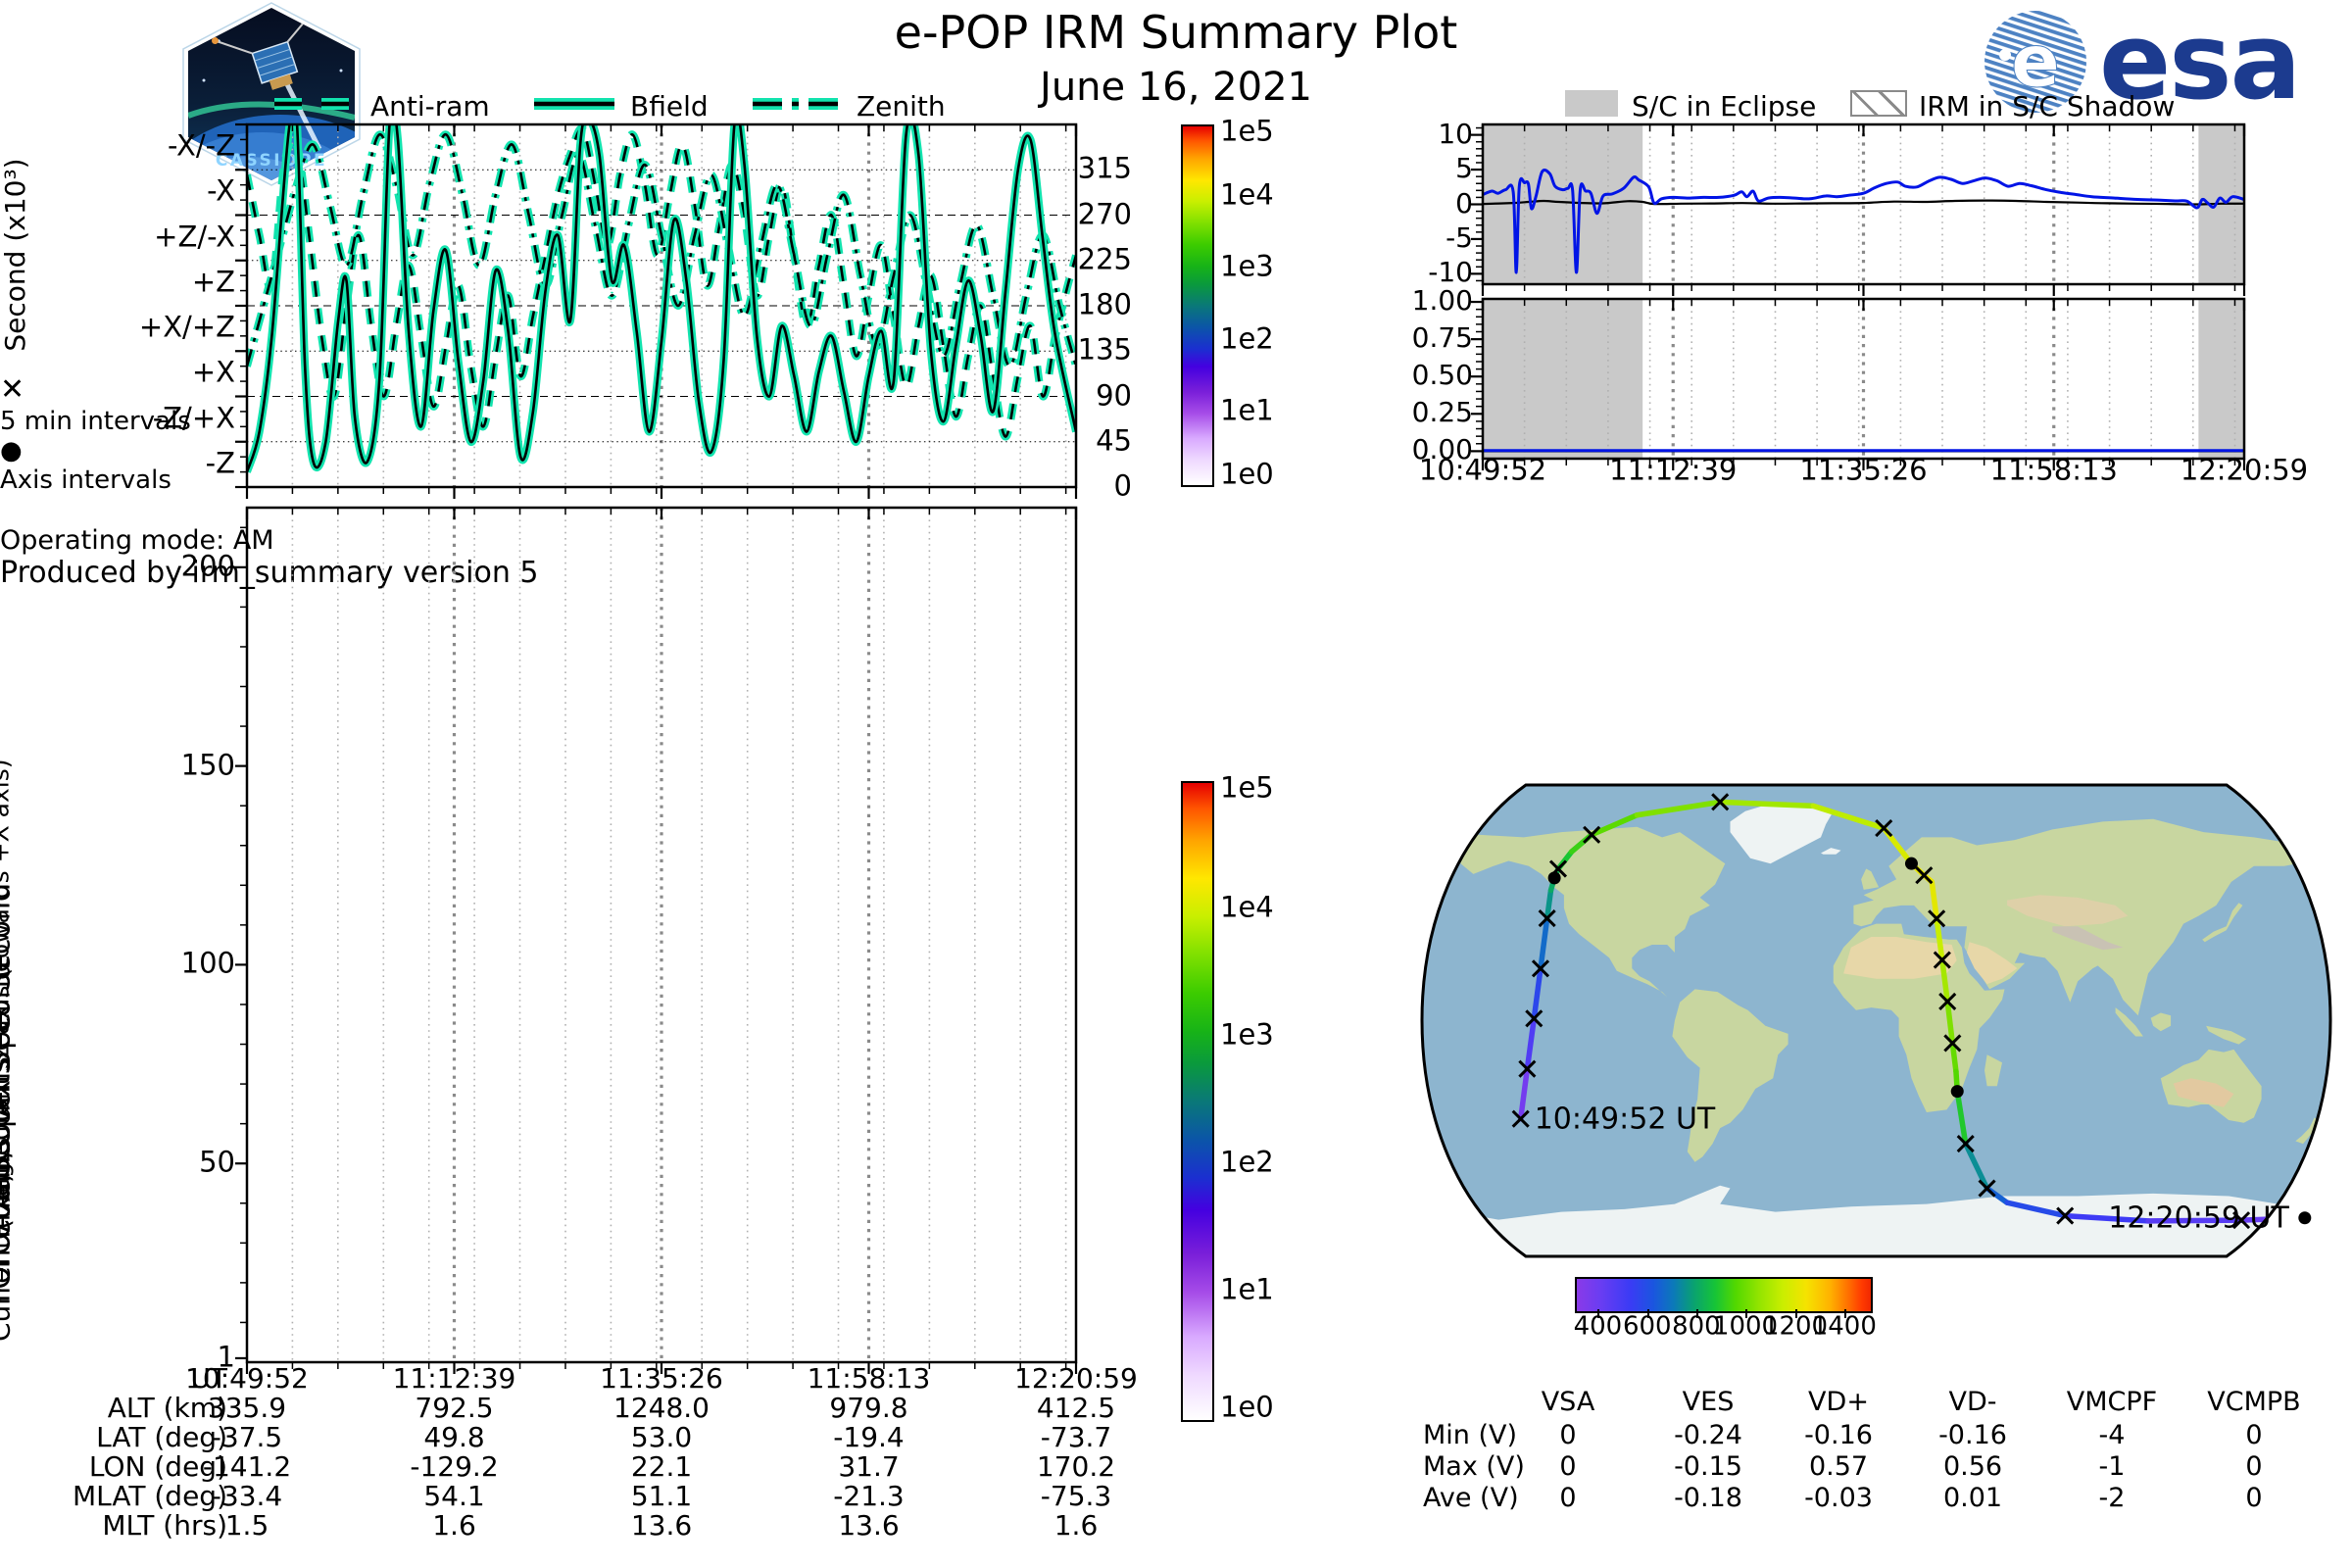 The image size is (2352, 1568). What do you see at coordinates (1708, 1401) in the screenshot?
I see `voltage-column-header: VES` at bounding box center [1708, 1401].